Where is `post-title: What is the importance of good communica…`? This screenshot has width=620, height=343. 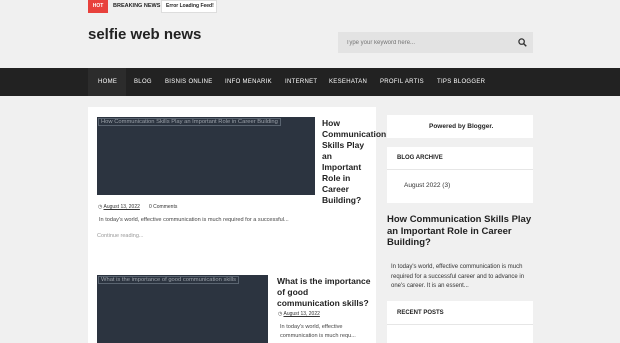
post-title: What is the importance of good communica… is located at coordinates (324, 292).